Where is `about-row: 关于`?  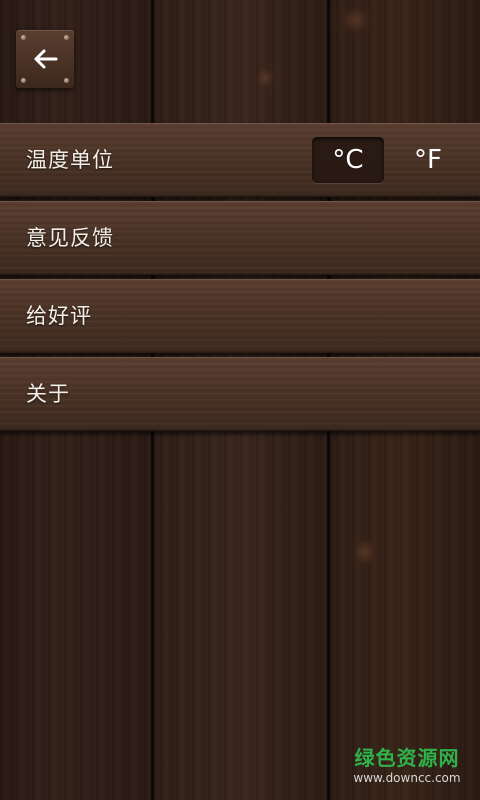 about-row: 关于 is located at coordinates (240, 394).